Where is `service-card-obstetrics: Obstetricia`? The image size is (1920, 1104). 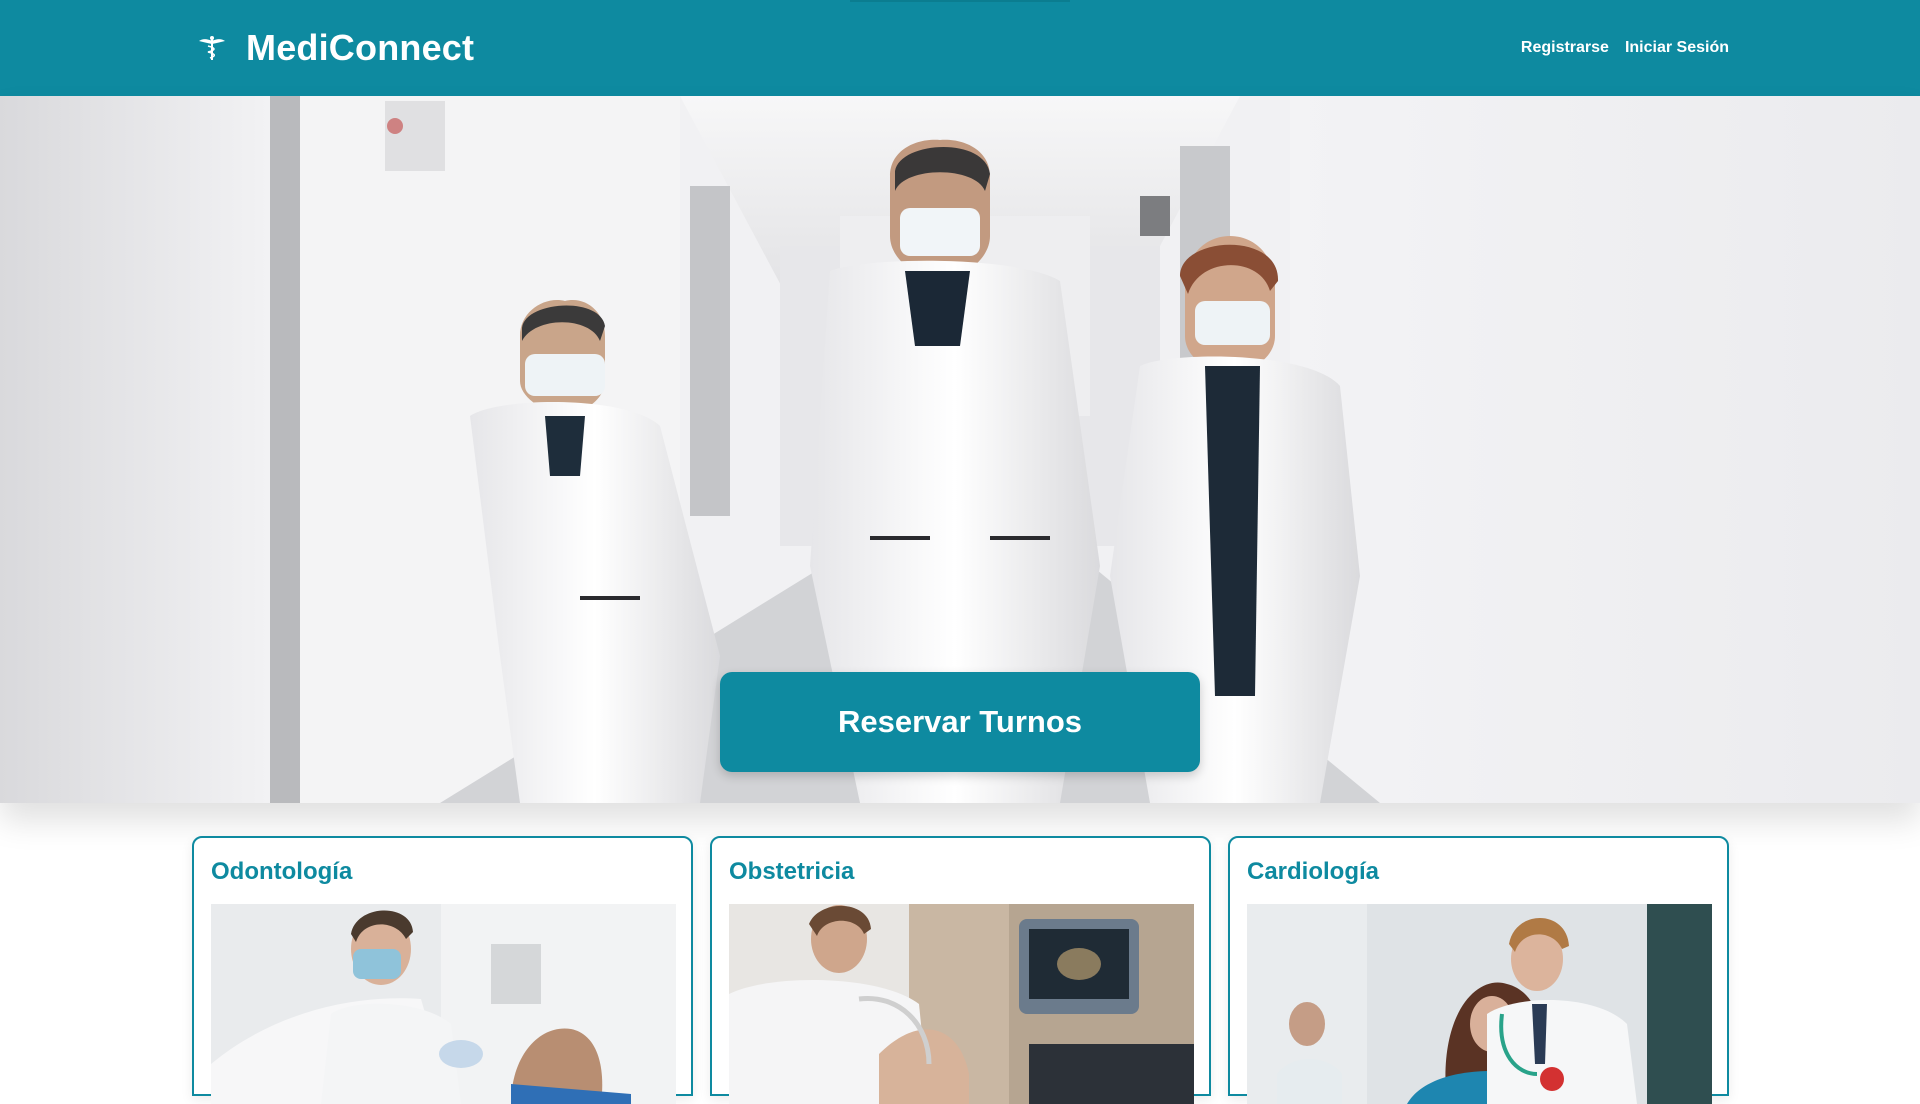
service-card-obstetrics: Obstetricia is located at coordinates (960, 970).